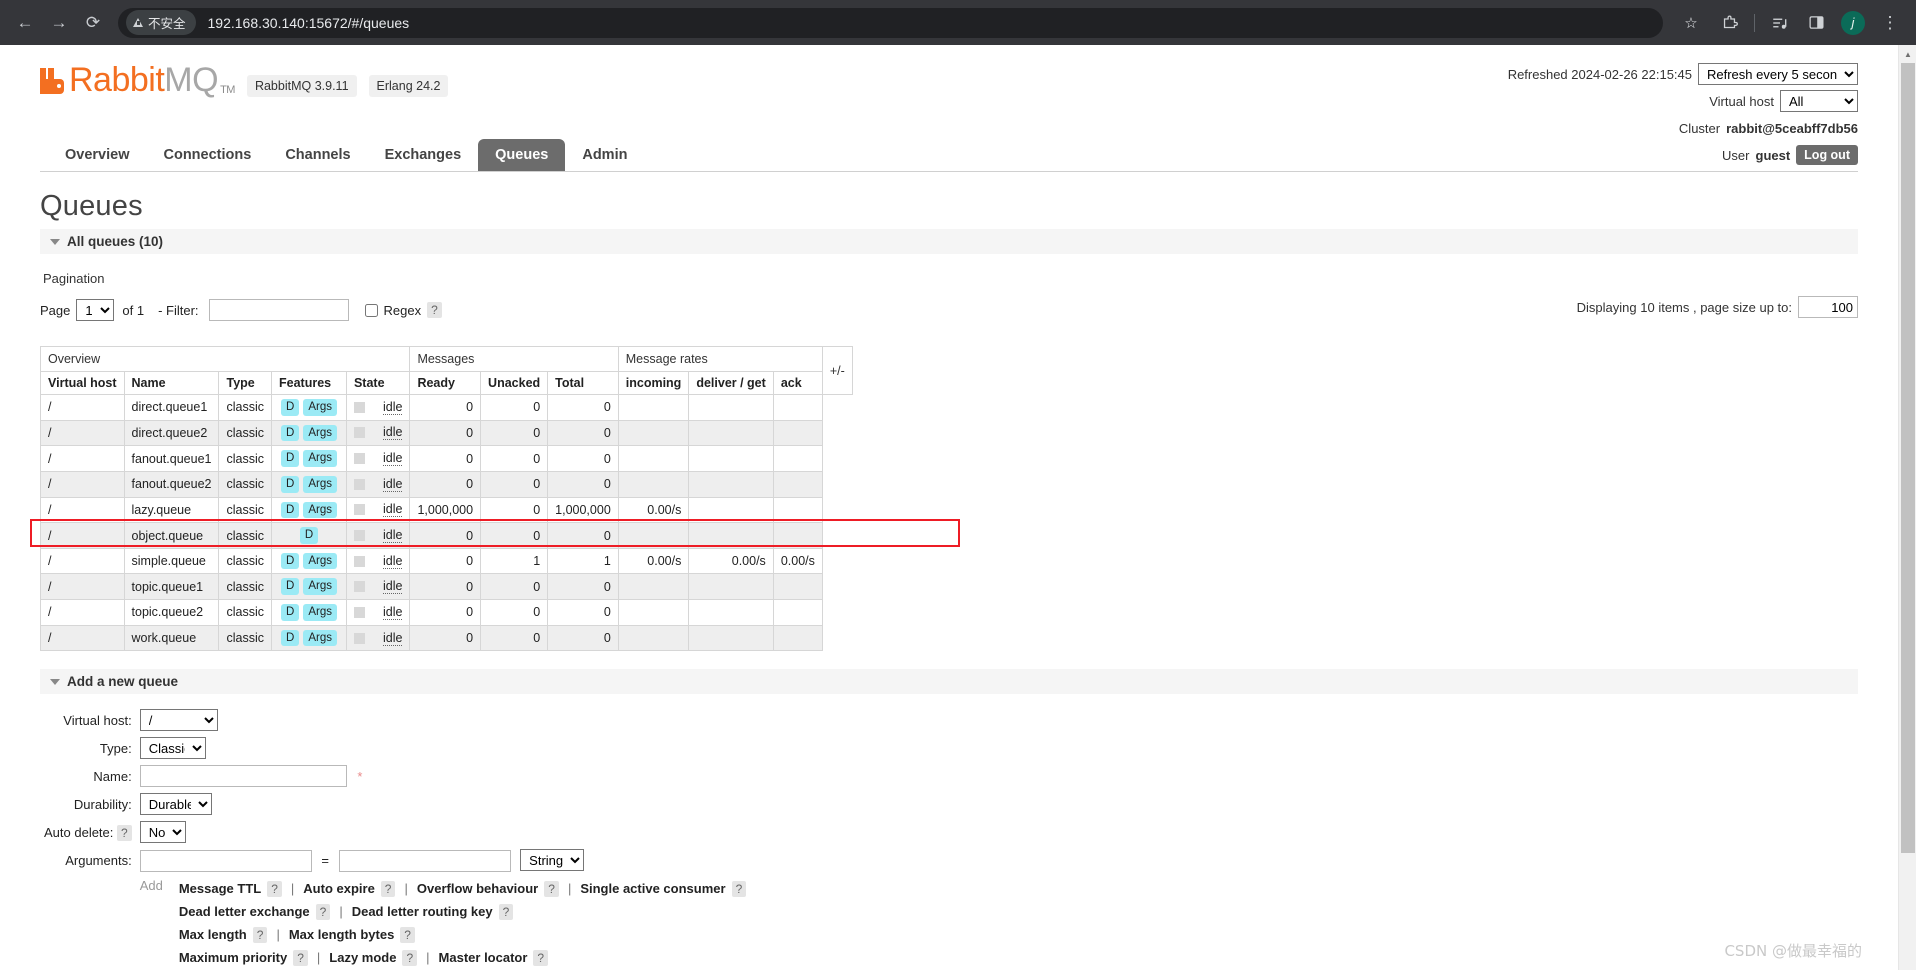 The height and width of the screenshot is (970, 1916). What do you see at coordinates (164, 638) in the screenshot?
I see `queue-name-link: work.queue` at bounding box center [164, 638].